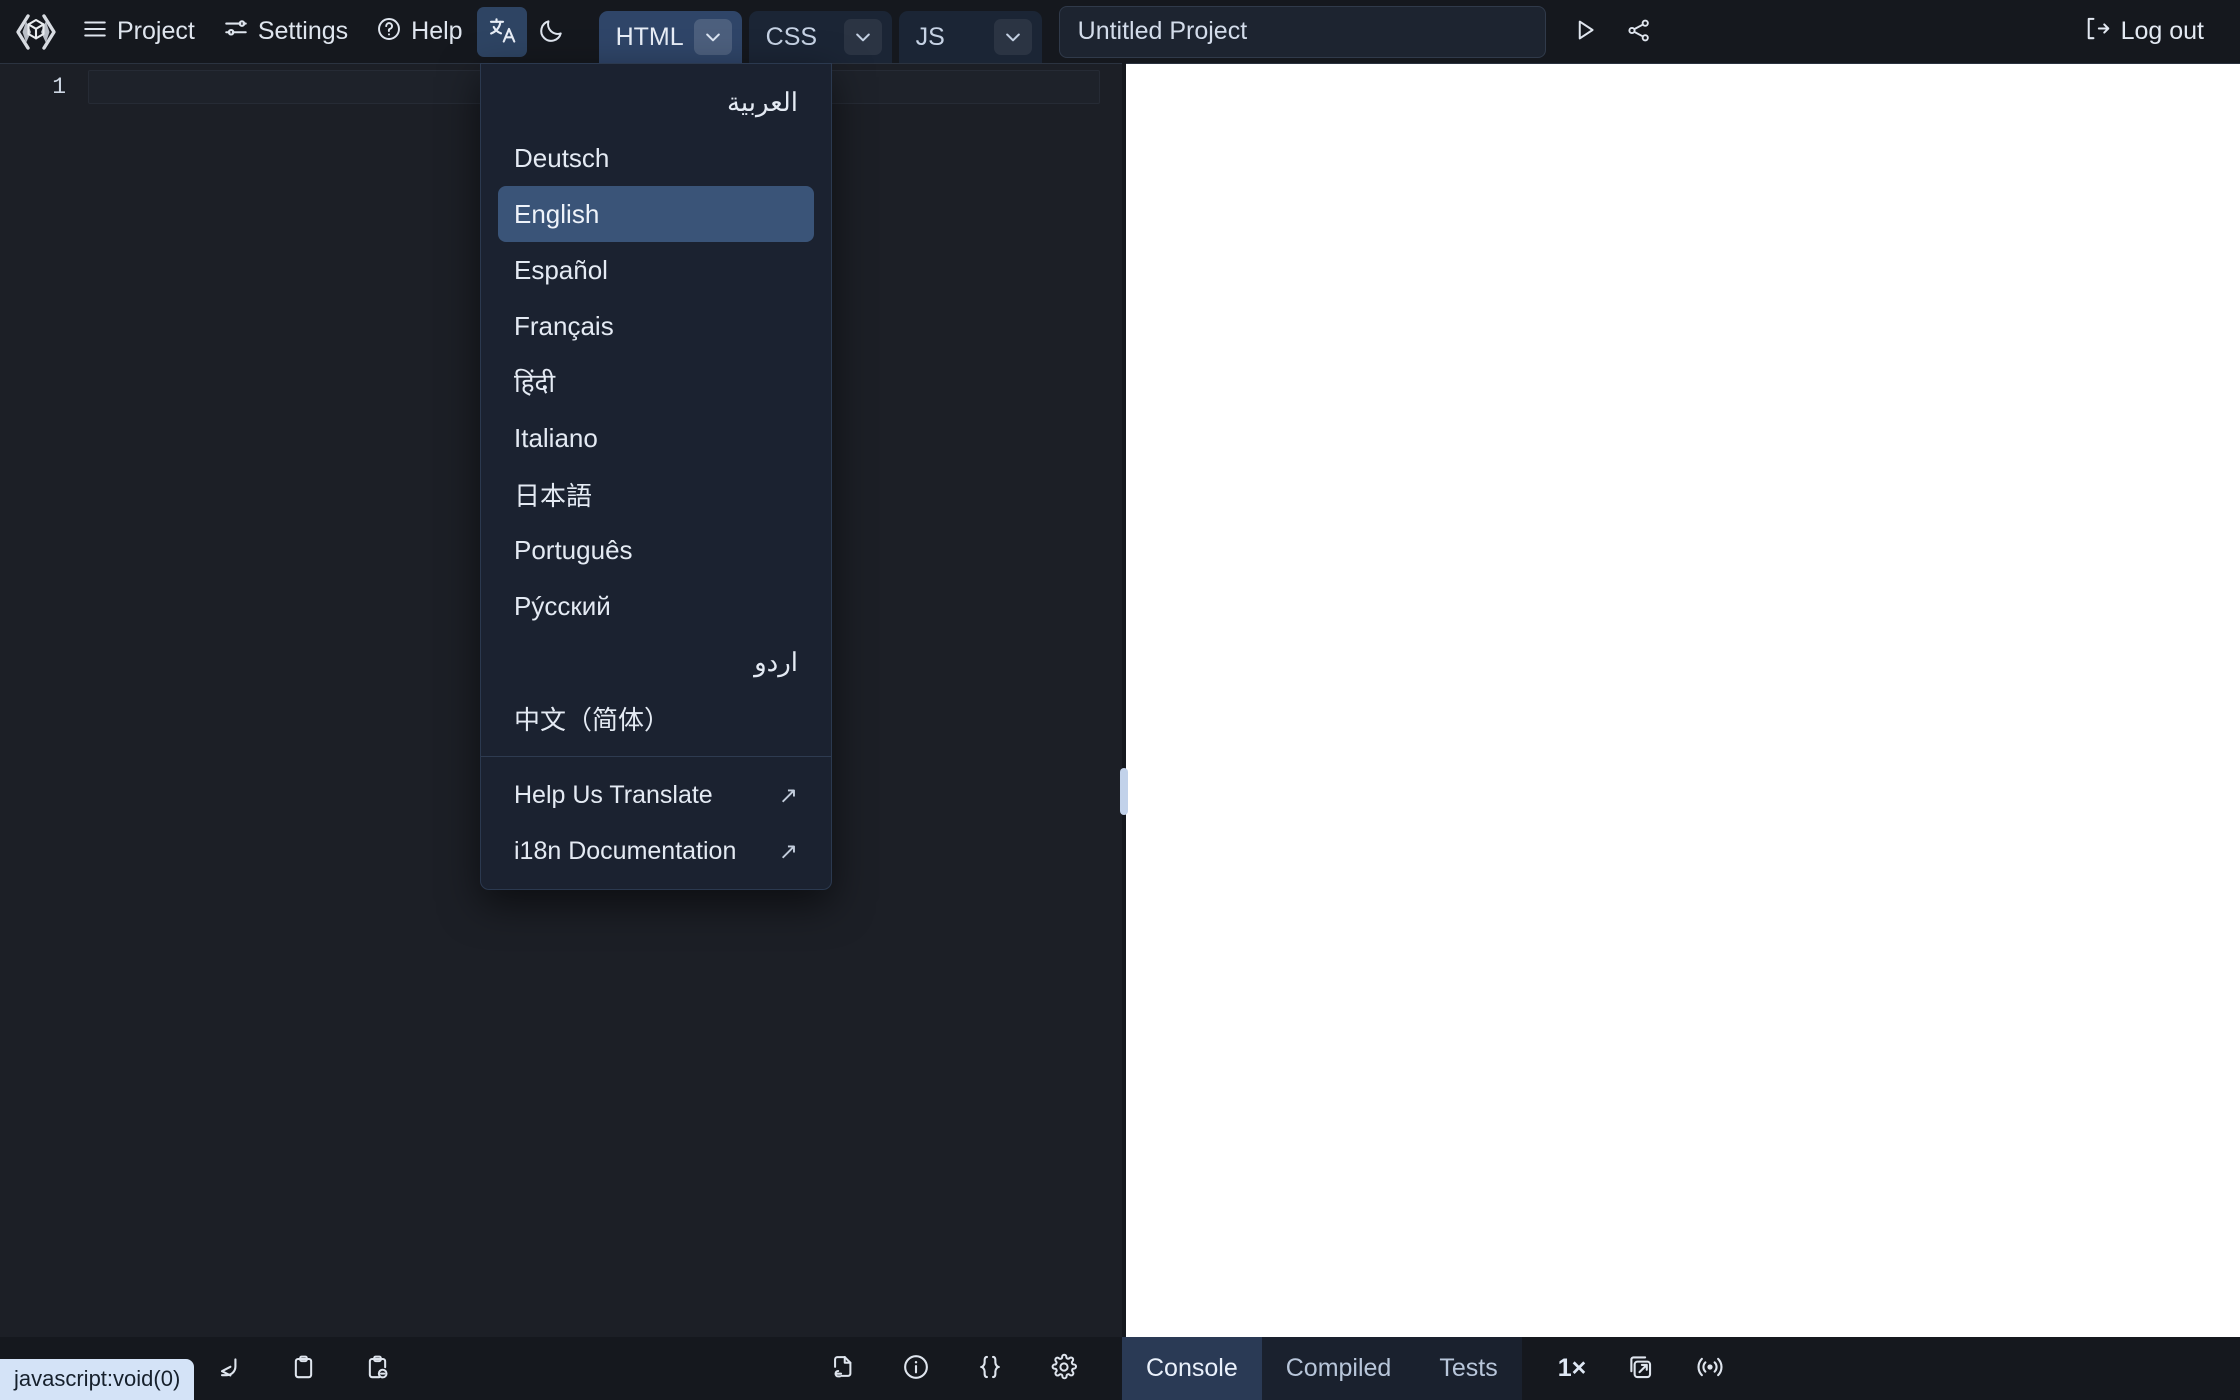 The image size is (2240, 1400). I want to click on language-option-ru: Рýсский, so click(656, 606).